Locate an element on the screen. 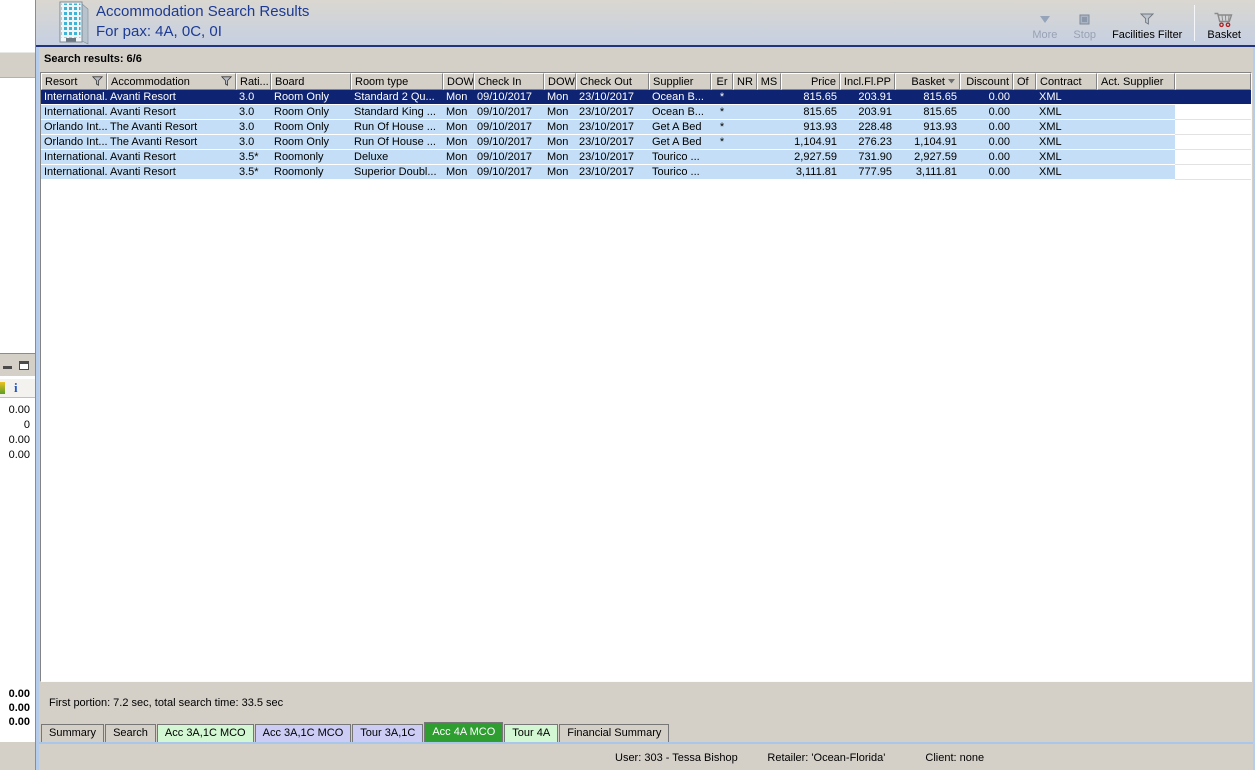  column-header-contract: Contract is located at coordinates (1066, 81).